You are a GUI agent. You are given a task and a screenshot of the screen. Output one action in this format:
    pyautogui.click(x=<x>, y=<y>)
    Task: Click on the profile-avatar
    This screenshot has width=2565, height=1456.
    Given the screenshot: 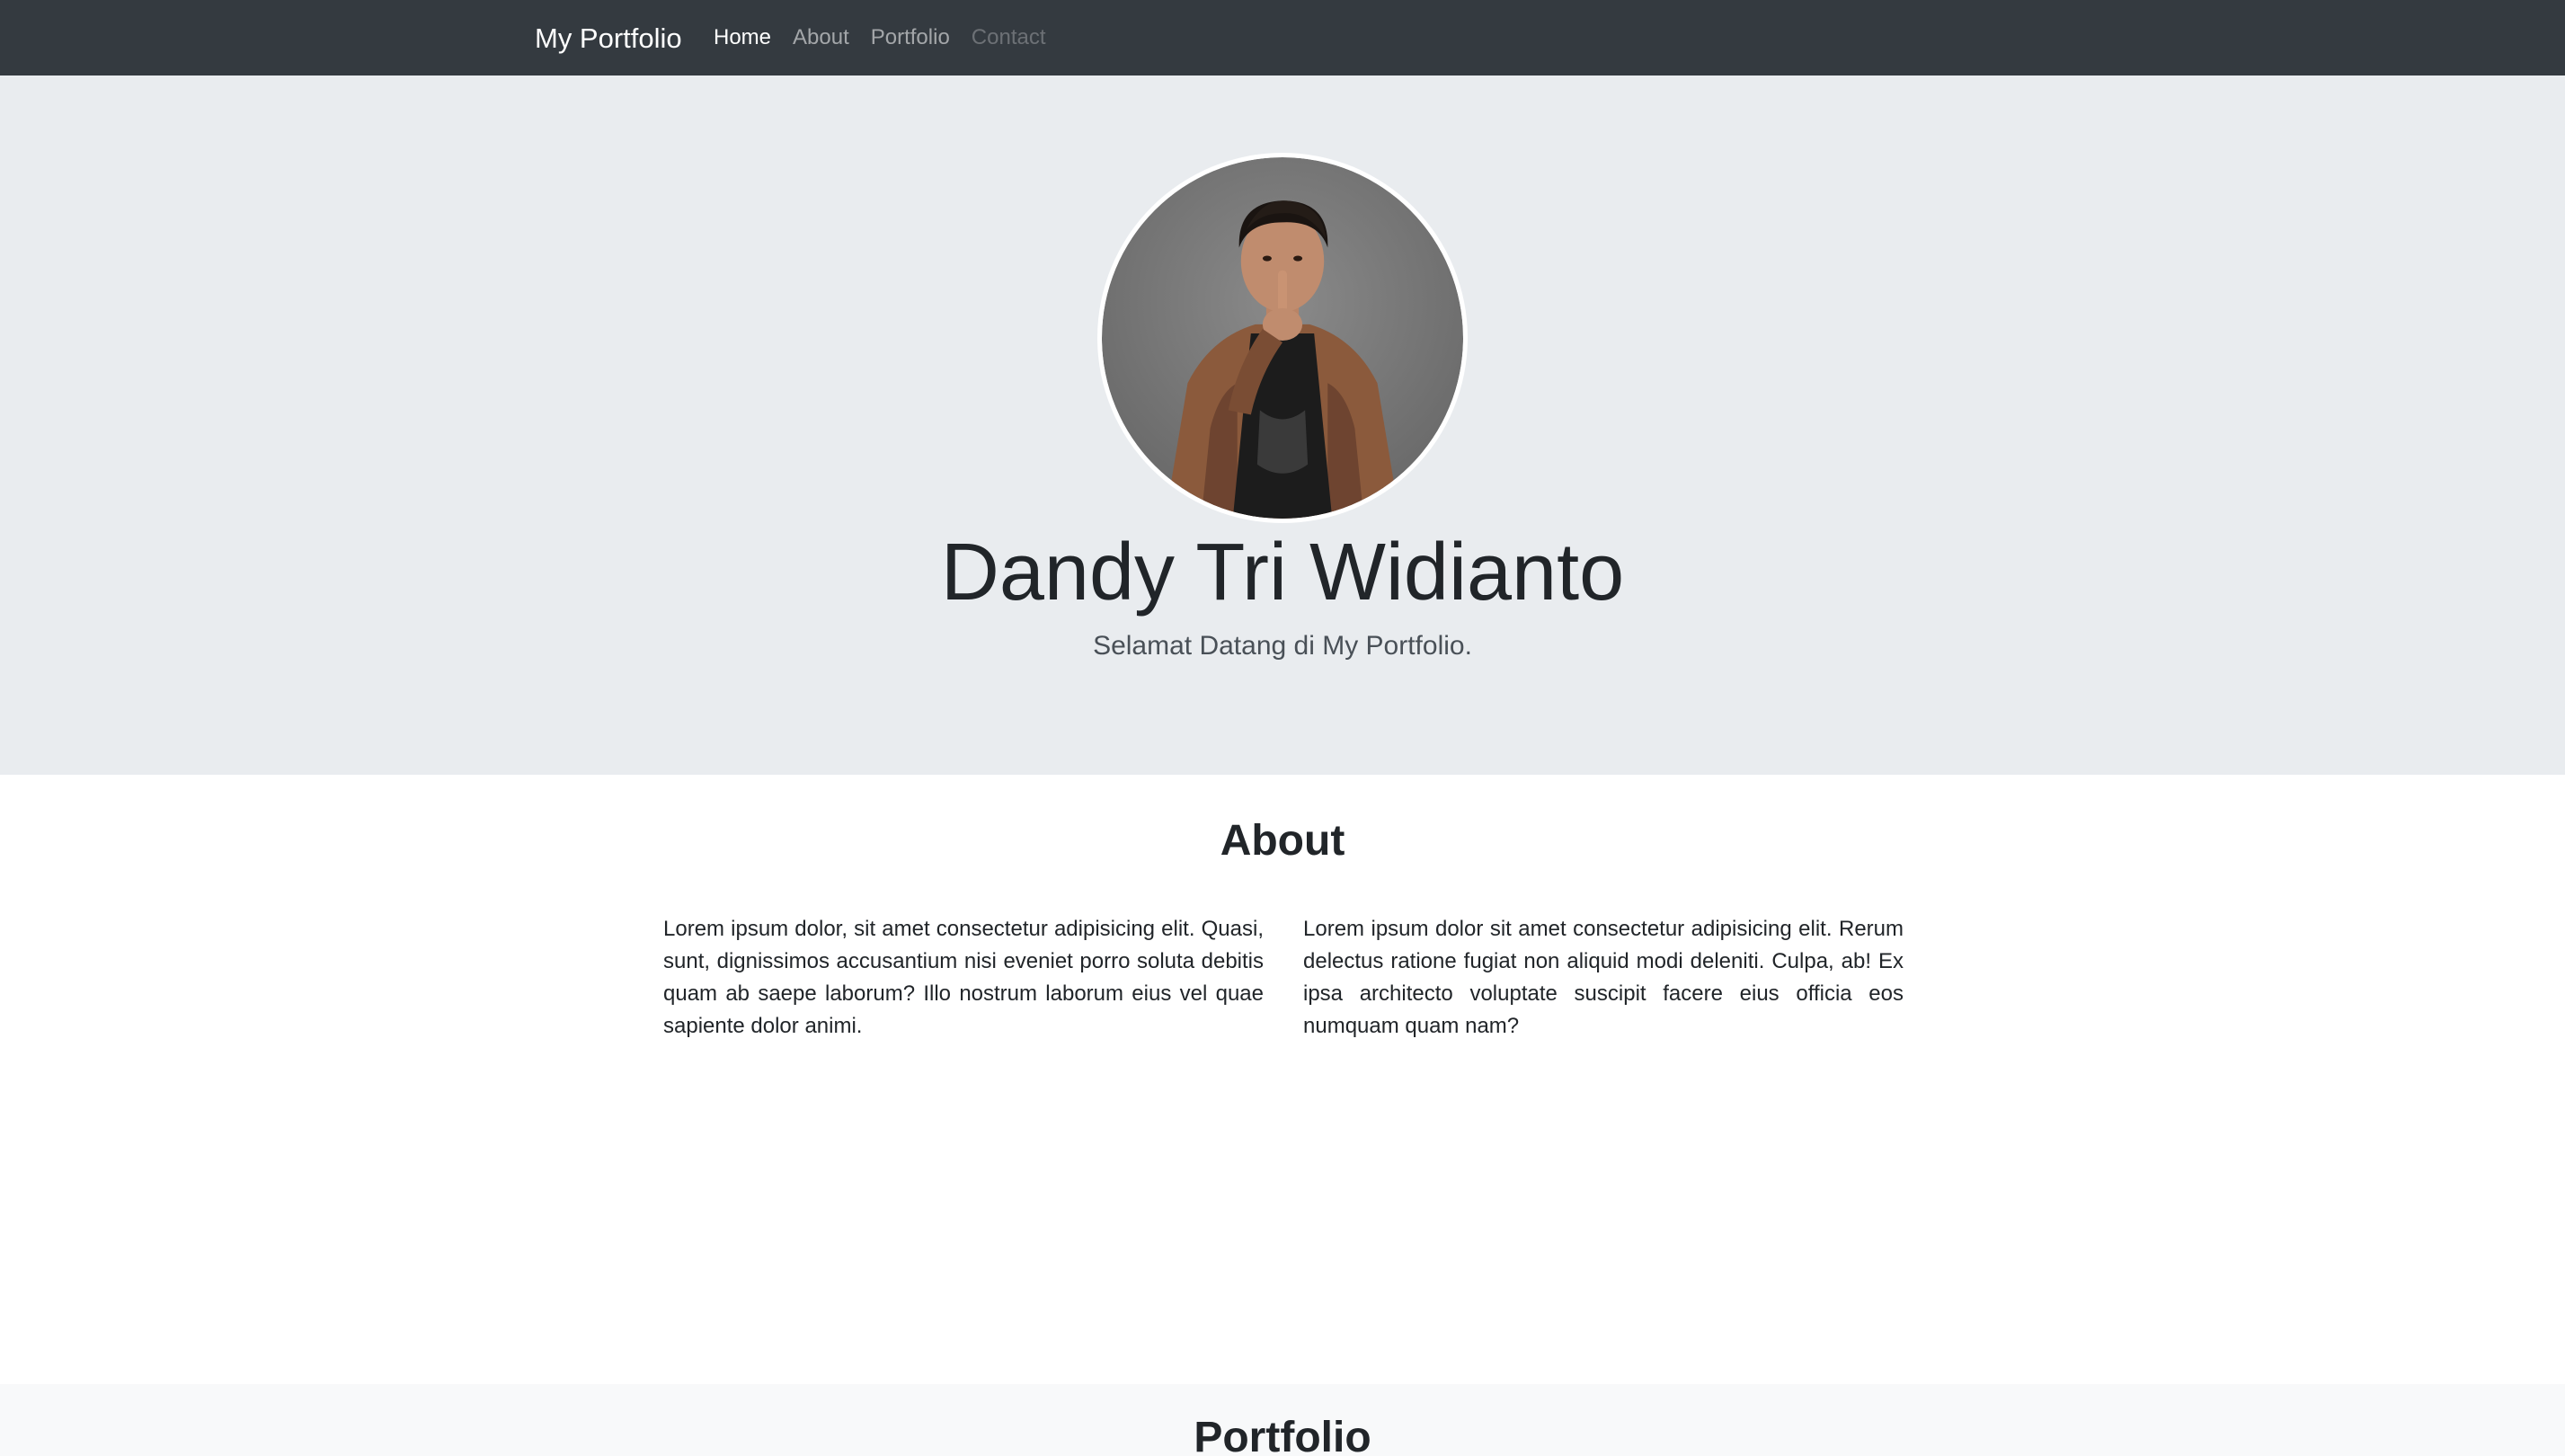 What is the action you would take?
    pyautogui.click(x=1282, y=338)
    